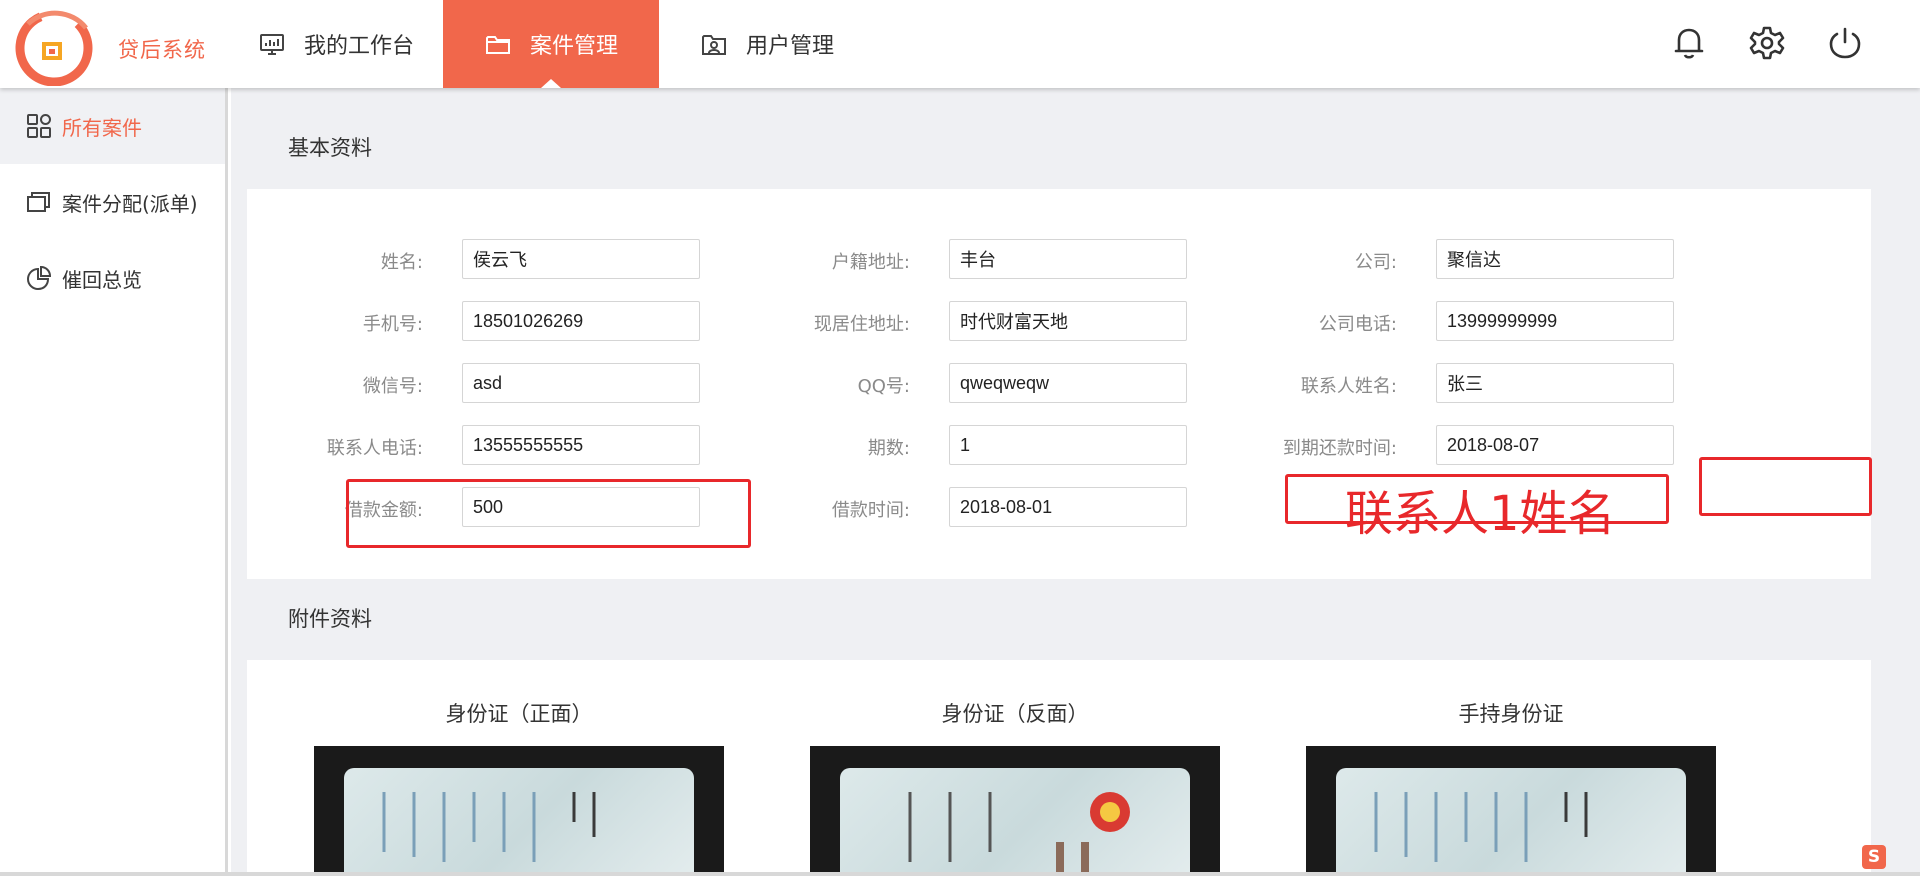  What do you see at coordinates (519, 811) in the screenshot?
I see `id-front-image` at bounding box center [519, 811].